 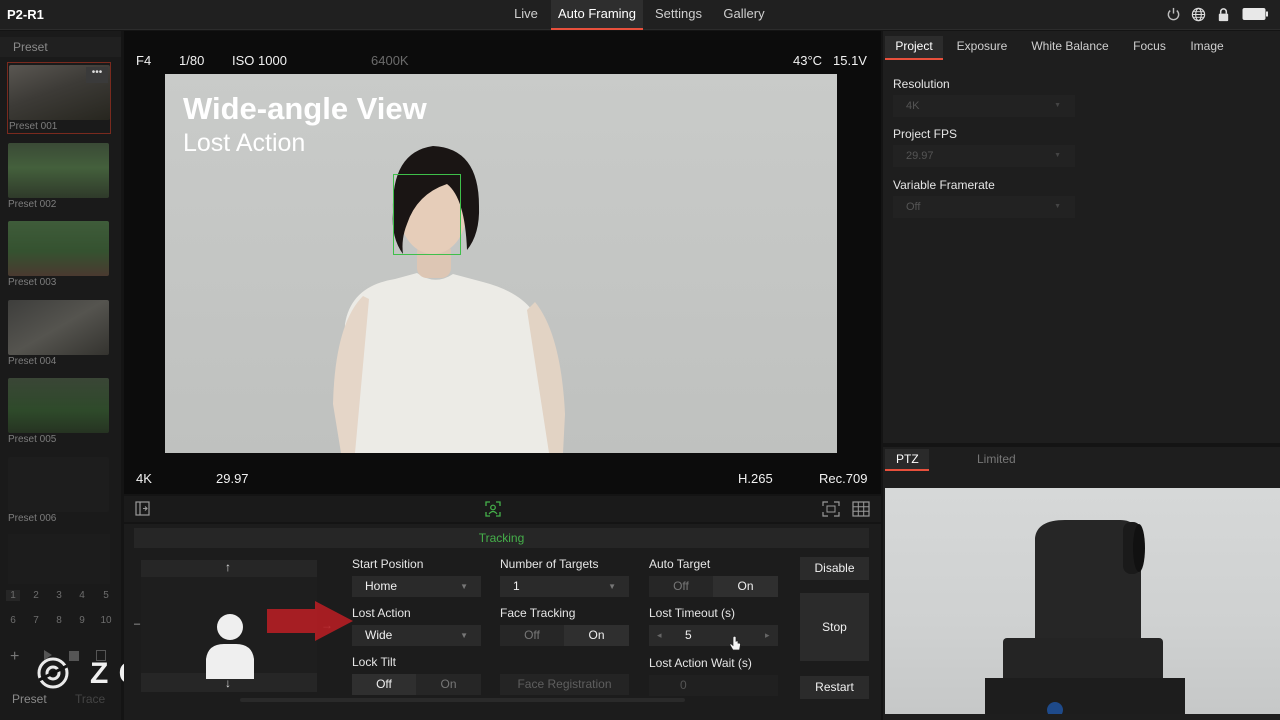 What do you see at coordinates (920, 156) in the screenshot?
I see `project-fps-value: 29.97` at bounding box center [920, 156].